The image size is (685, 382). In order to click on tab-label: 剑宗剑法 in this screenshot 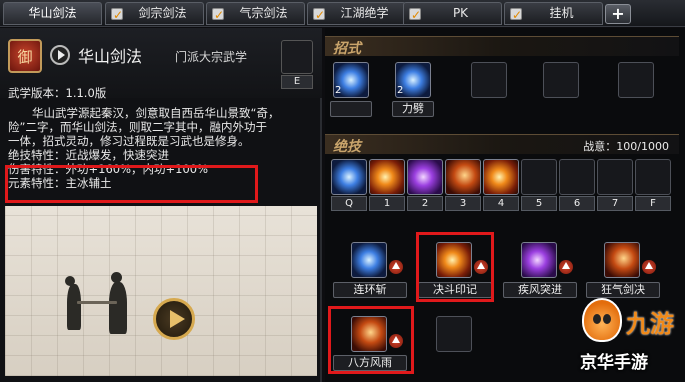, I will do `click(162, 13)`.